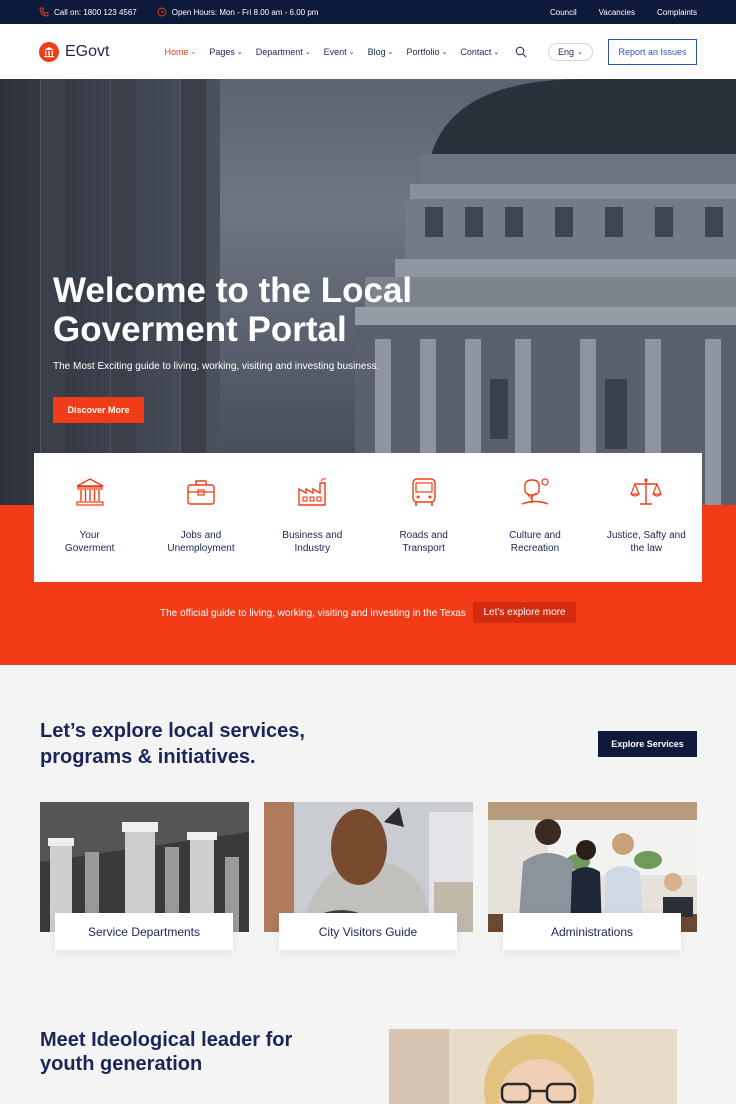 Image resolution: width=736 pixels, height=1104 pixels. I want to click on logo: EGovt, so click(74, 51).